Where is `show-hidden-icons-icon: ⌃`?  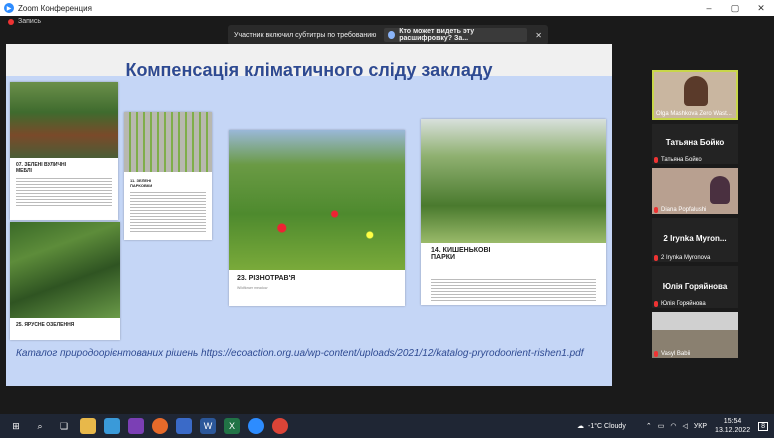
show-hidden-icons-icon: ⌃ is located at coordinates (649, 426).